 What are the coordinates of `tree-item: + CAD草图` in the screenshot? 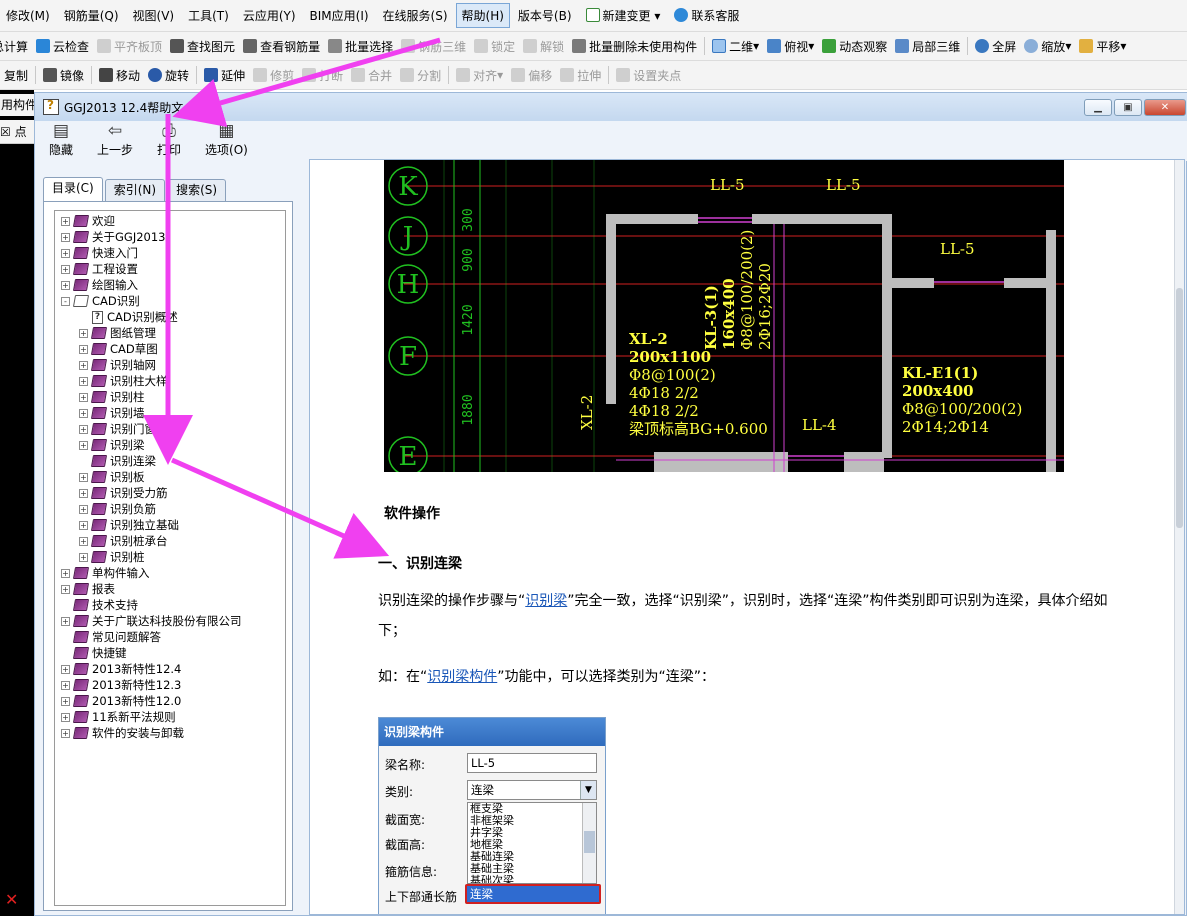 It's located at (118, 349).